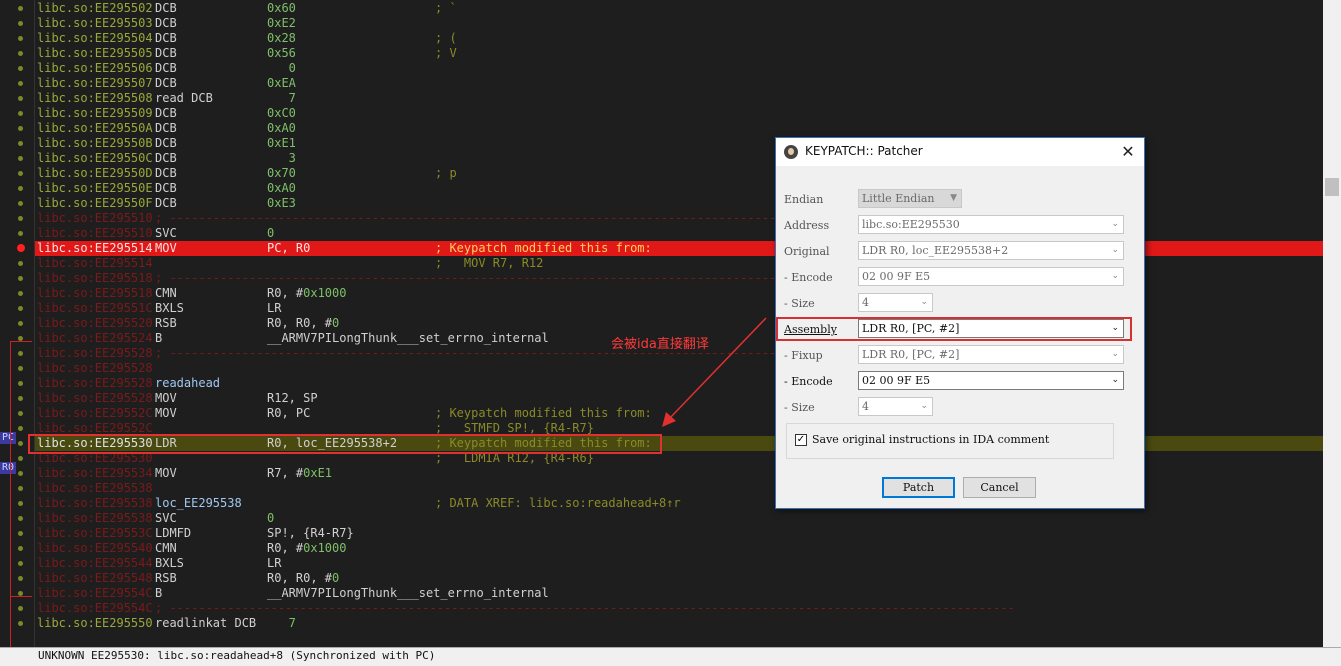 Image resolution: width=1341 pixels, height=666 pixels. What do you see at coordinates (679, 23) in the screenshot?
I see `listing-row: libc.so:EE295503 DCB 0xE2` at bounding box center [679, 23].